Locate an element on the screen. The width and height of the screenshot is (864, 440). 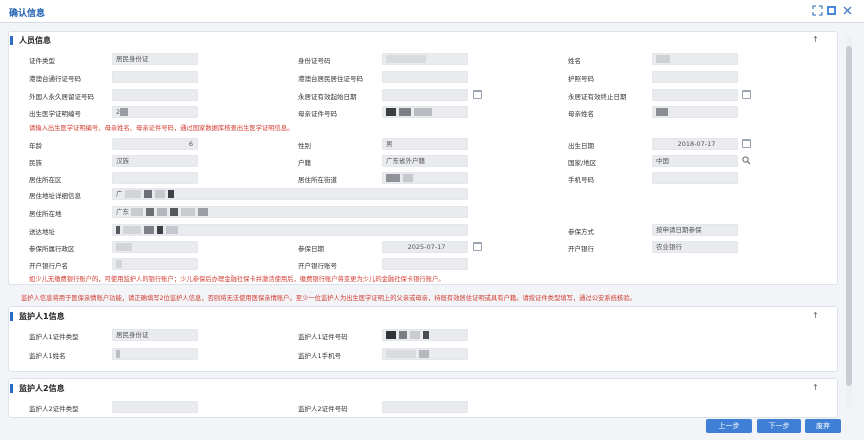
hk-permit-field is located at coordinates (155, 77).